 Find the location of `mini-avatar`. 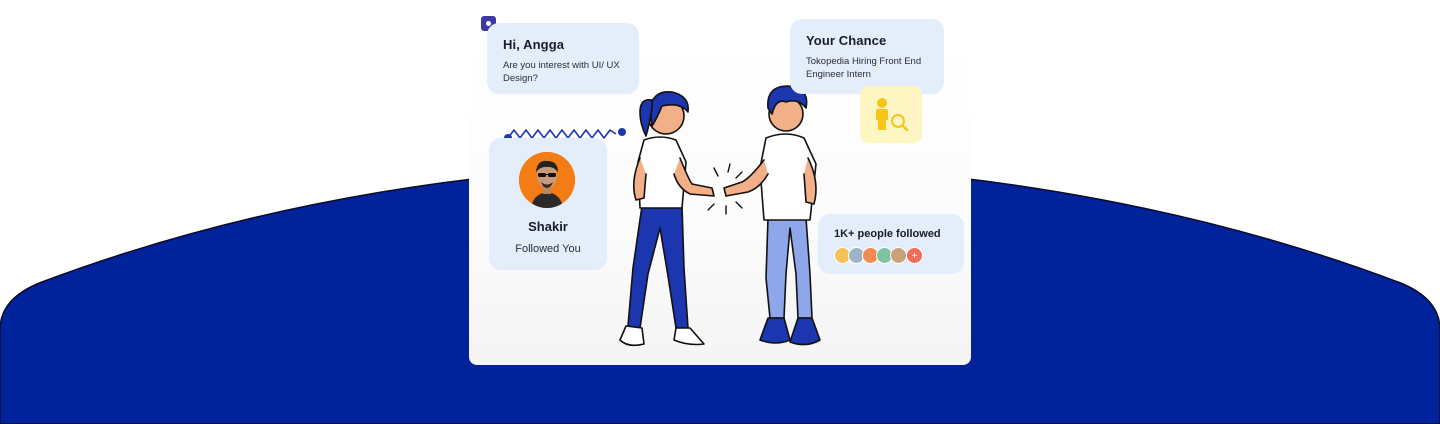

mini-avatar is located at coordinates (898, 255).